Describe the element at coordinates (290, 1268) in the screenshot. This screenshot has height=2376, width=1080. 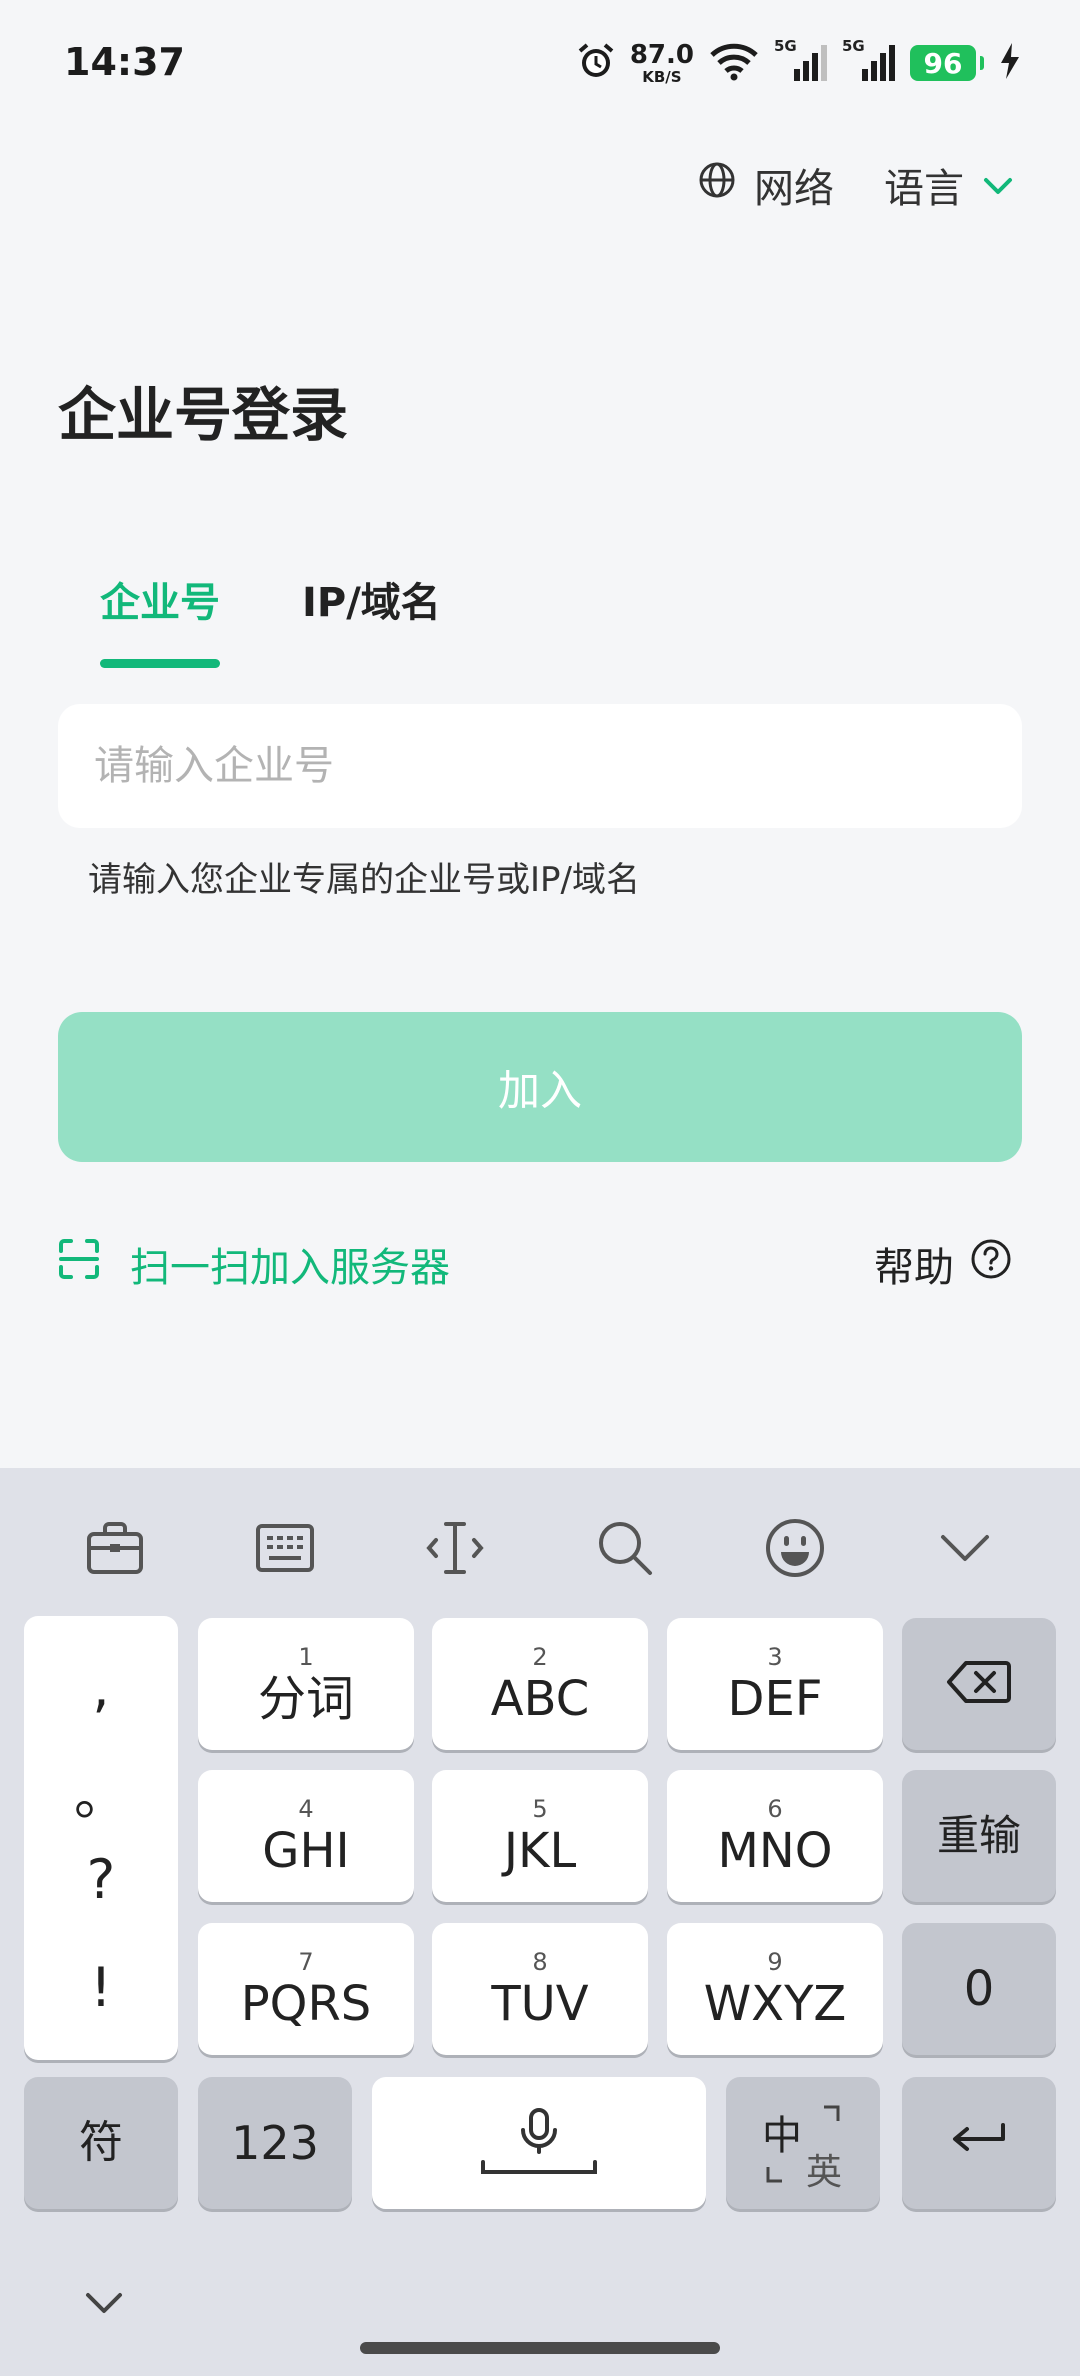
I see `scan-label: 扫一扫加入服务器` at that location.